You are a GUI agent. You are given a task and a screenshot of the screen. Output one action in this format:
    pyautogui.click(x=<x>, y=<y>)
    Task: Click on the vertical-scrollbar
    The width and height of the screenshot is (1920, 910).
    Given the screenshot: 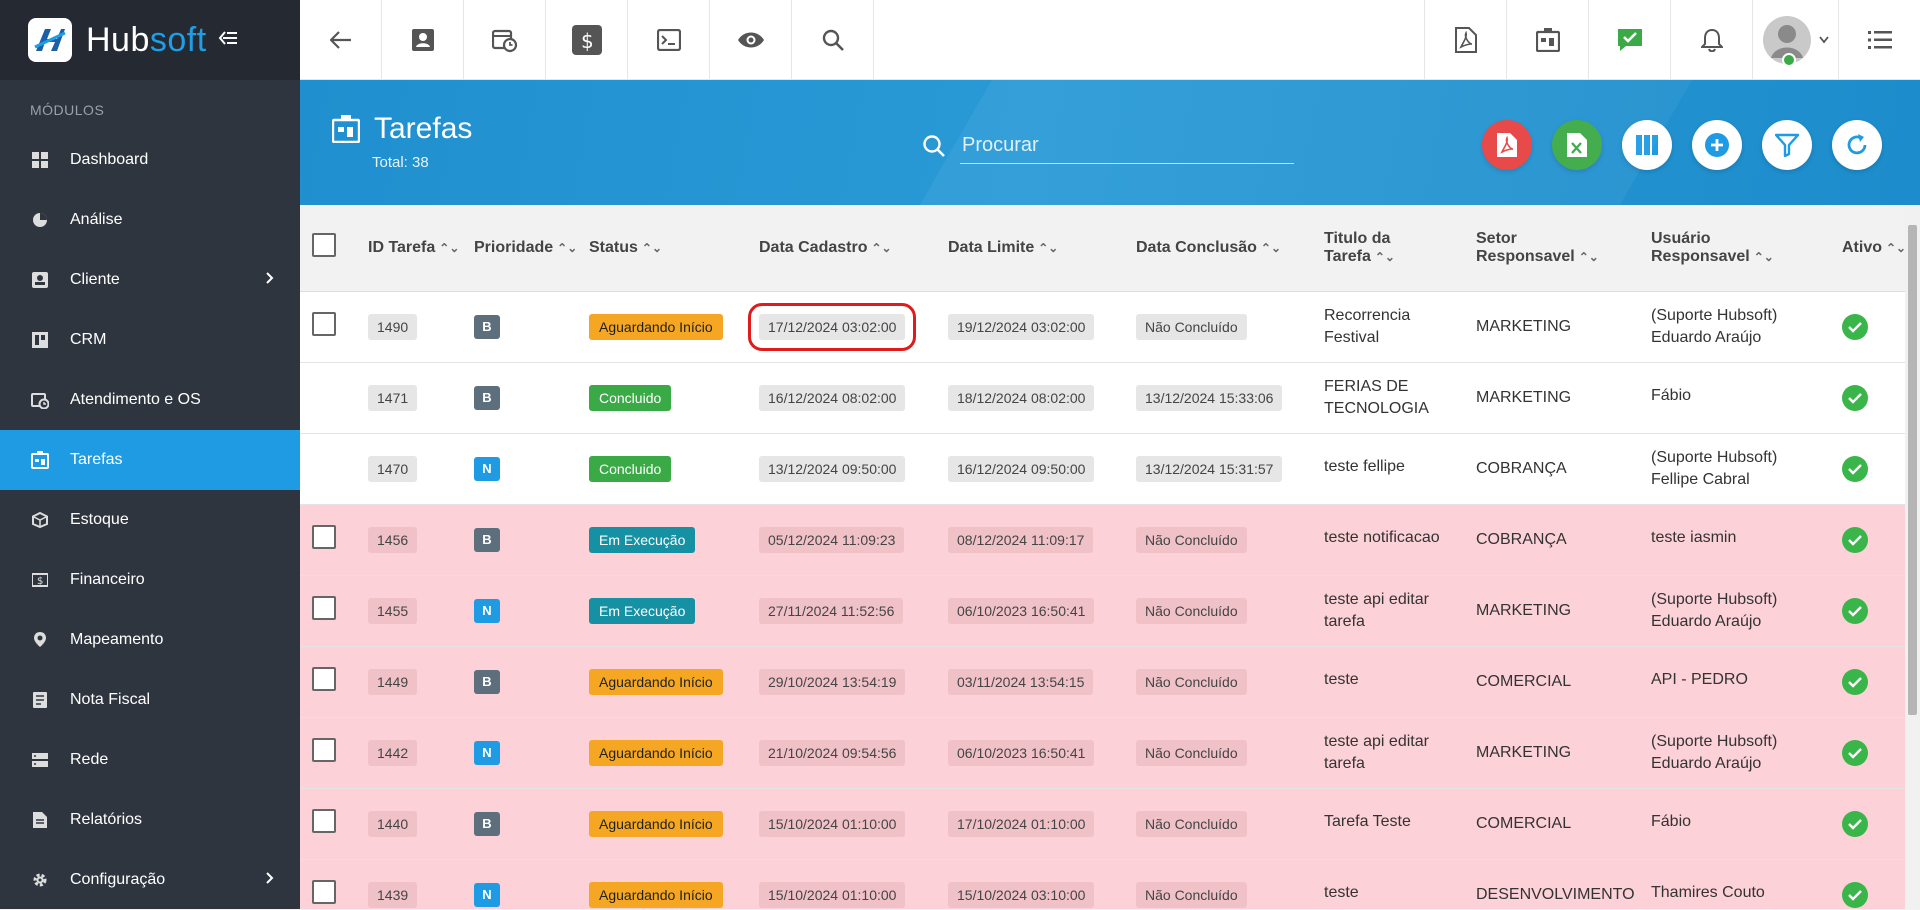 What is the action you would take?
    pyautogui.click(x=1912, y=557)
    